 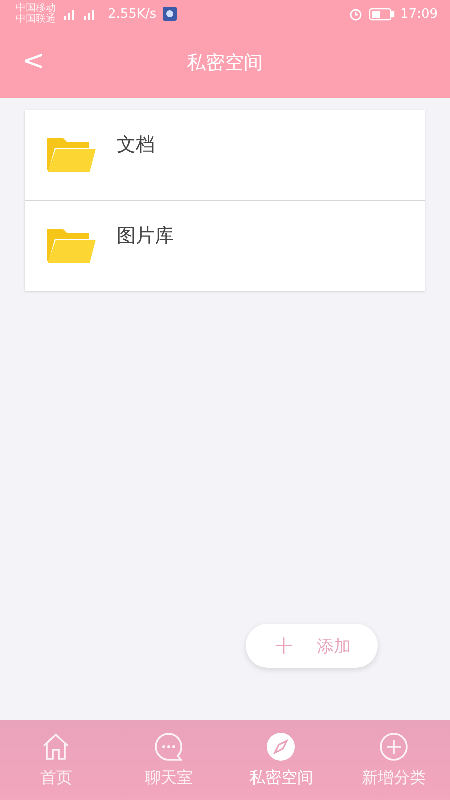 I want to click on clock-time: 17:09, so click(x=419, y=14).